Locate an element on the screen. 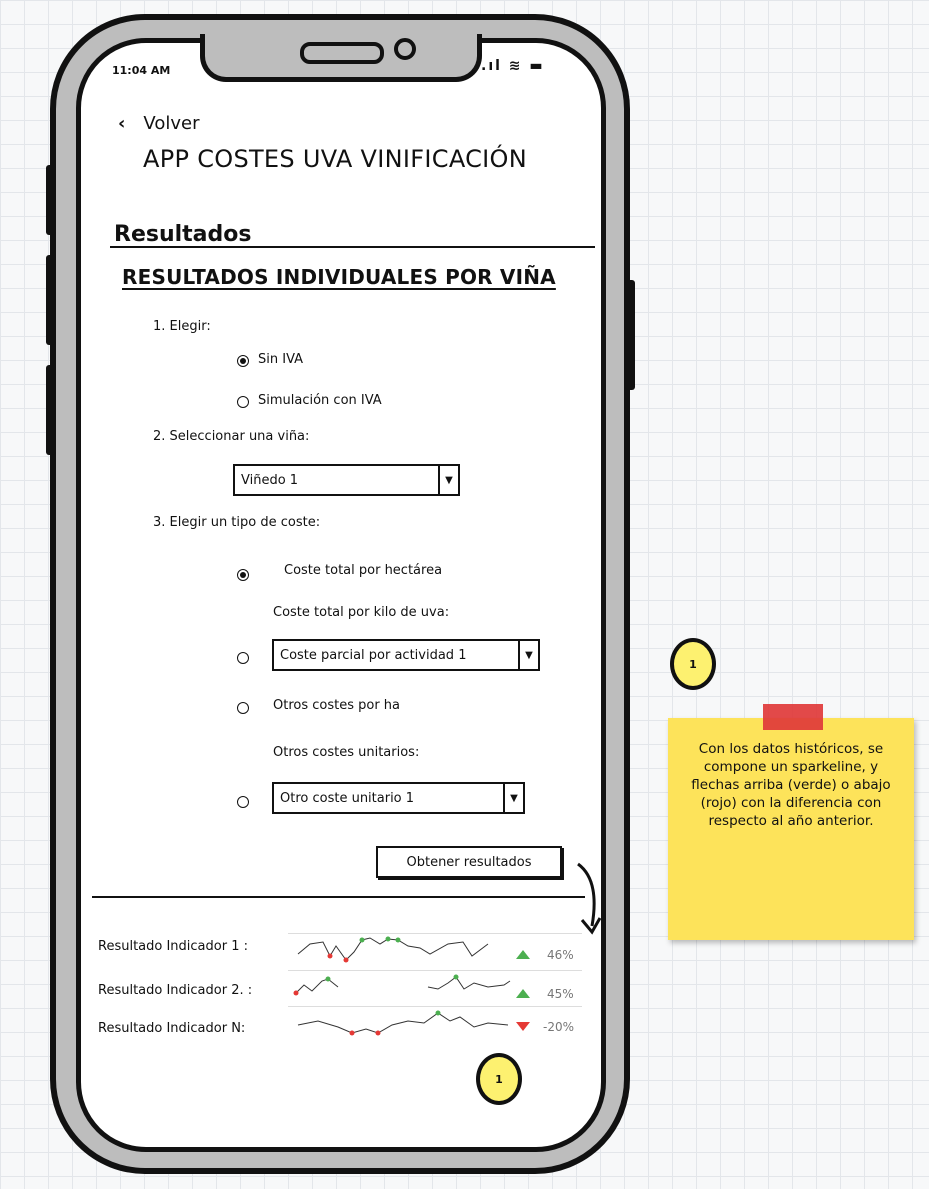  trend-down-icon is located at coordinates (523, 1026).